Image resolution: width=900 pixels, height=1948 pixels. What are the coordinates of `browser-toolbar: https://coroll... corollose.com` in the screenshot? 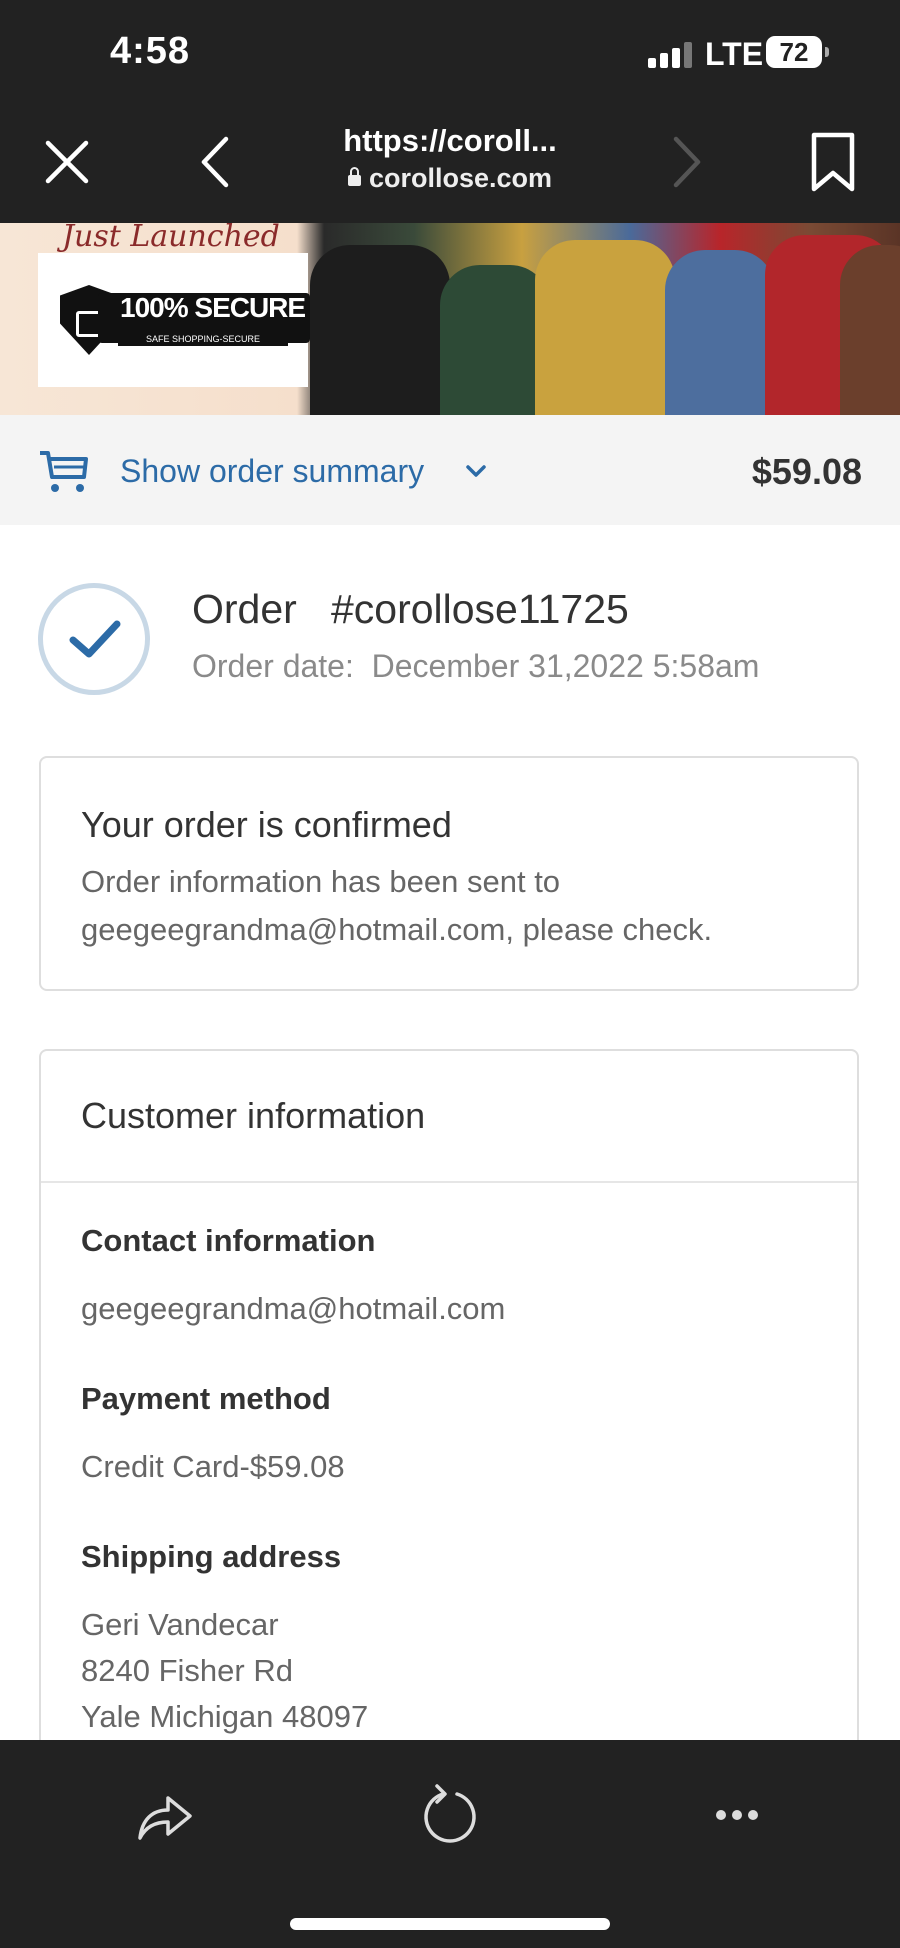 It's located at (450, 164).